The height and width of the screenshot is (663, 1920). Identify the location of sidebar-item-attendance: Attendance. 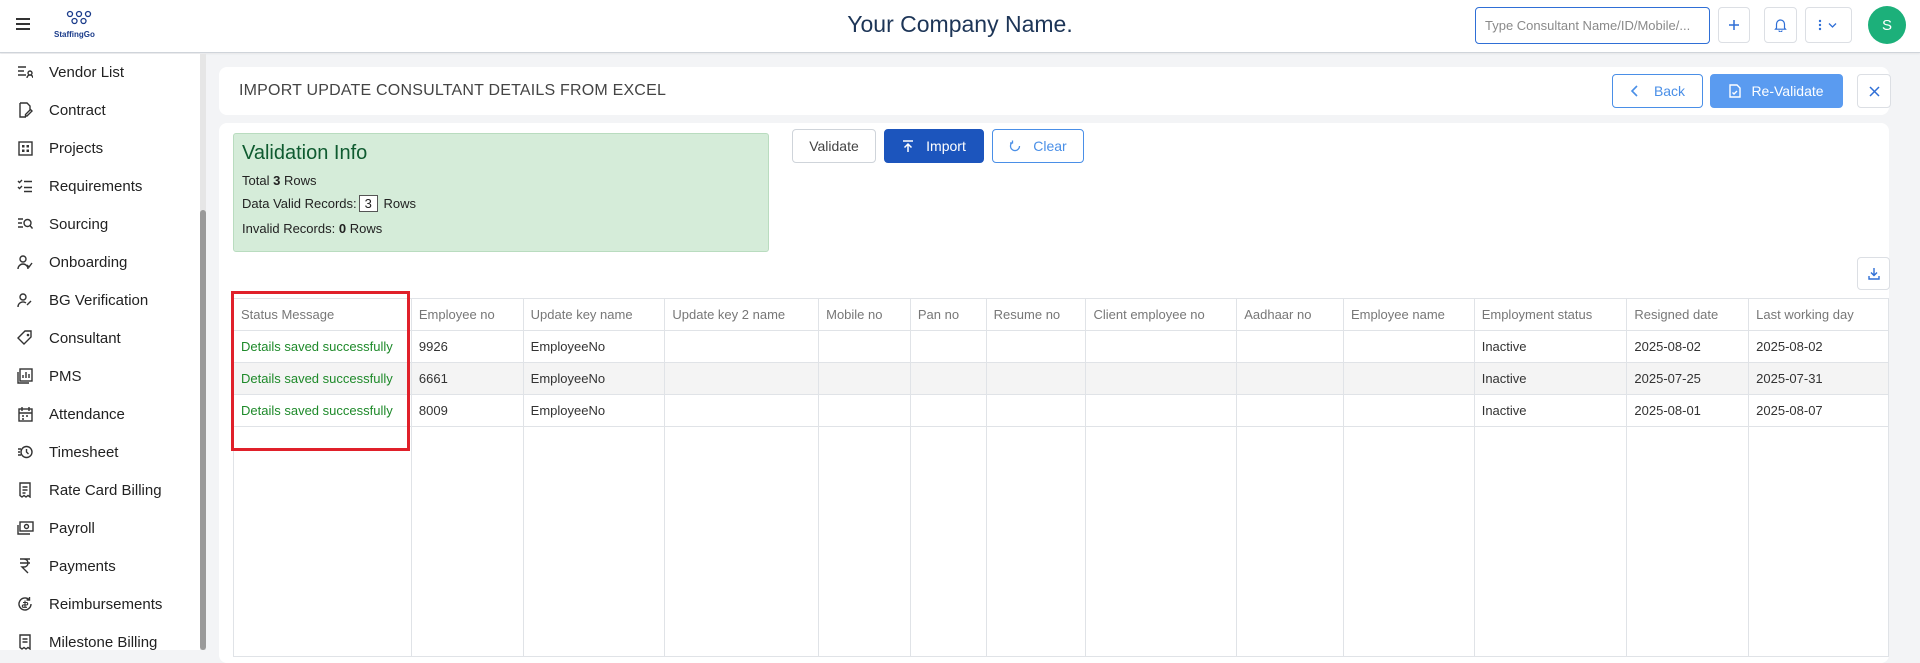
(100, 414).